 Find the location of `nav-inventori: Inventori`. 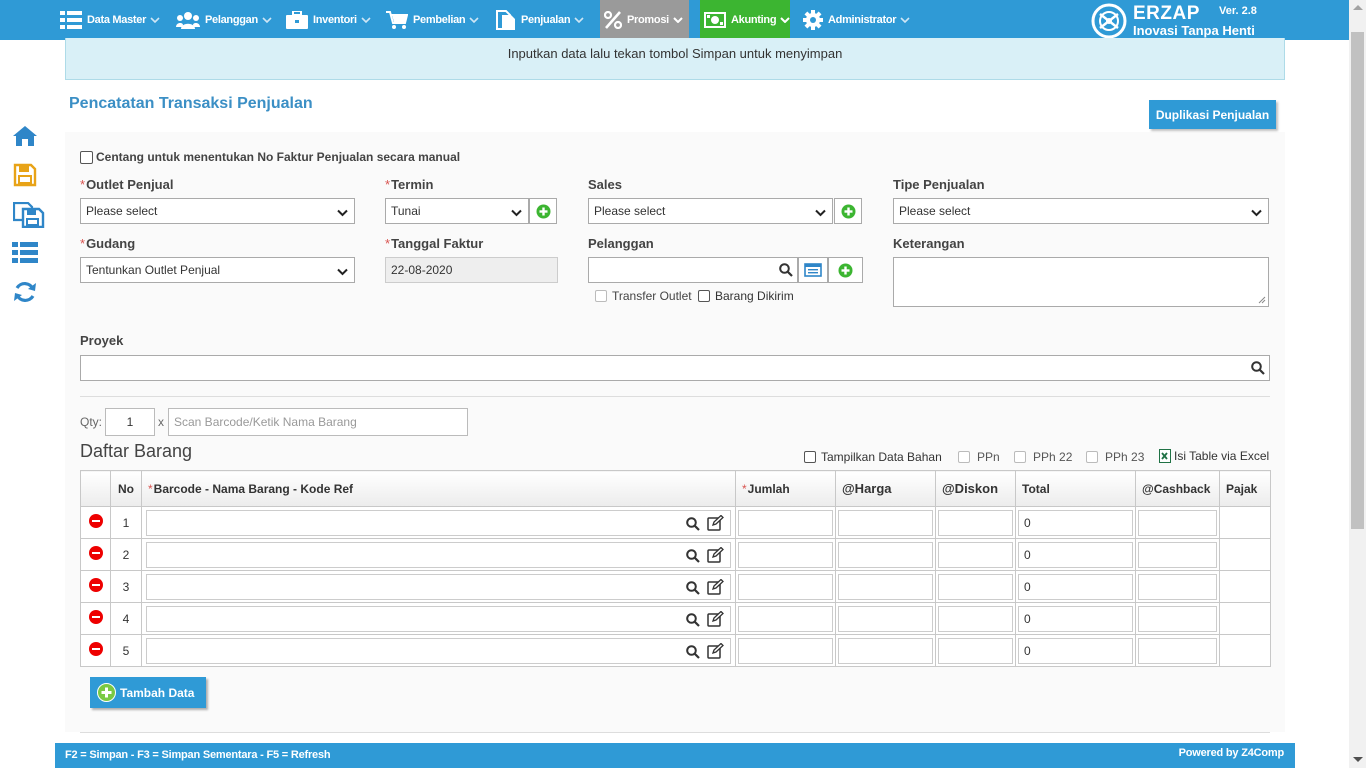

nav-inventori: Inventori is located at coordinates (328, 20).